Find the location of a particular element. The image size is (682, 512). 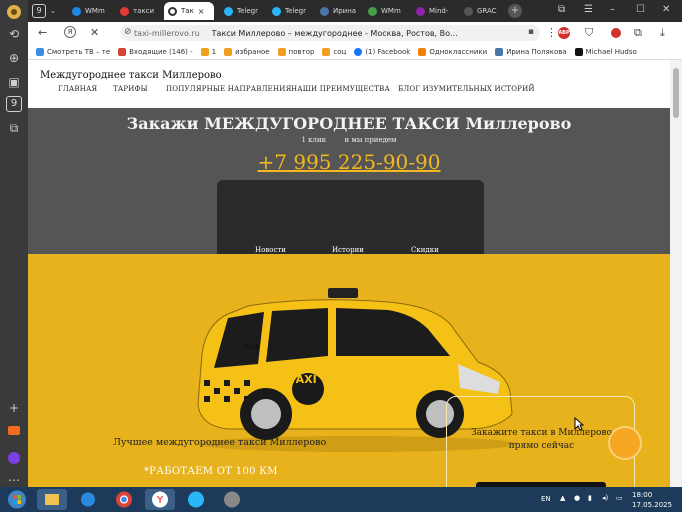

start-button is located at coordinates (17, 499).